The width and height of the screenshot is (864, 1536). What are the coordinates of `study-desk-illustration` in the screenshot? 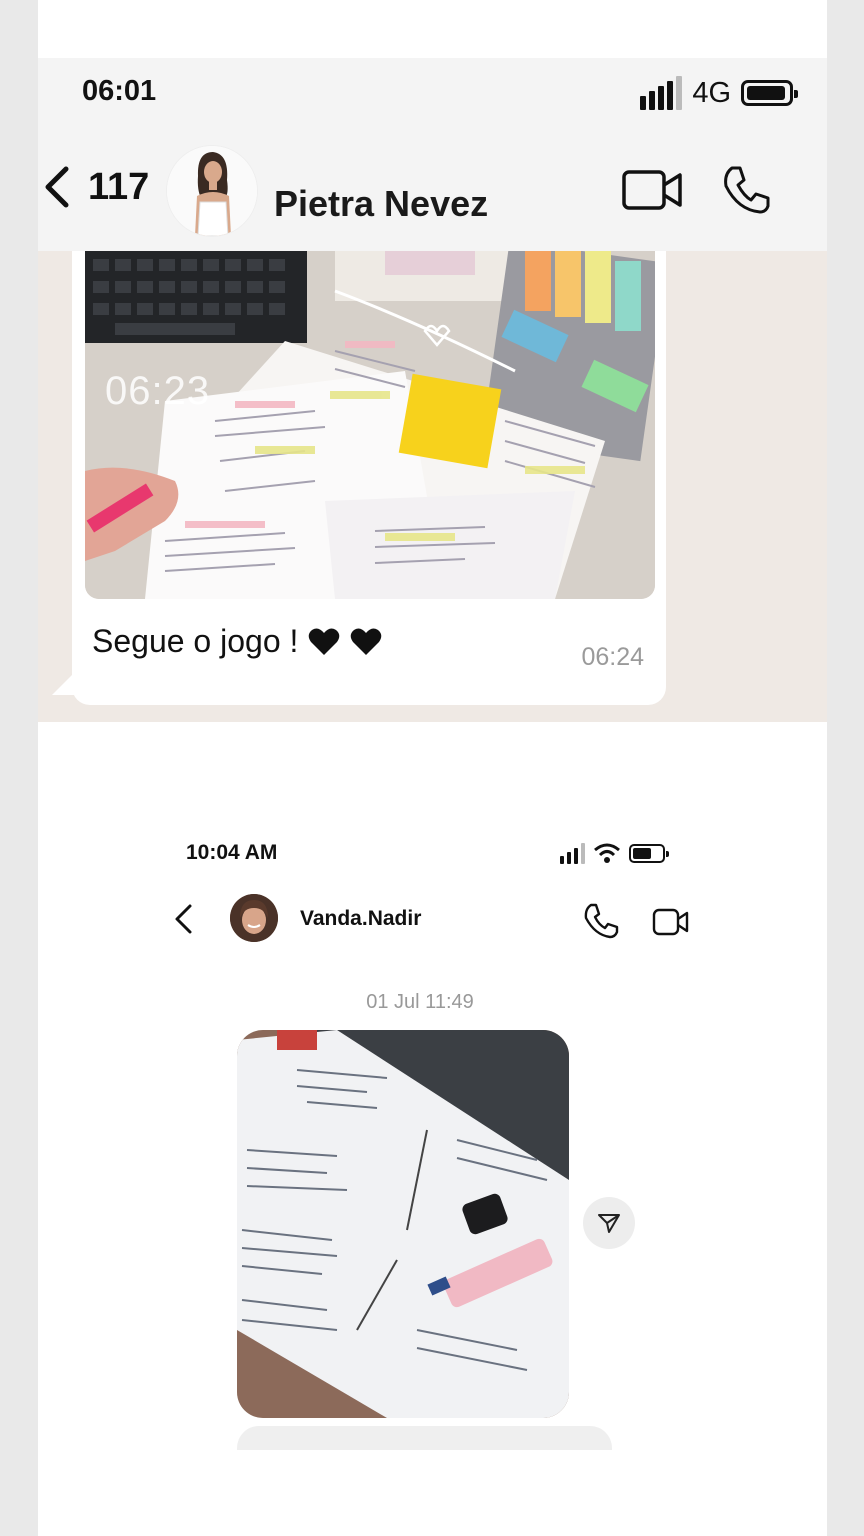 It's located at (370, 425).